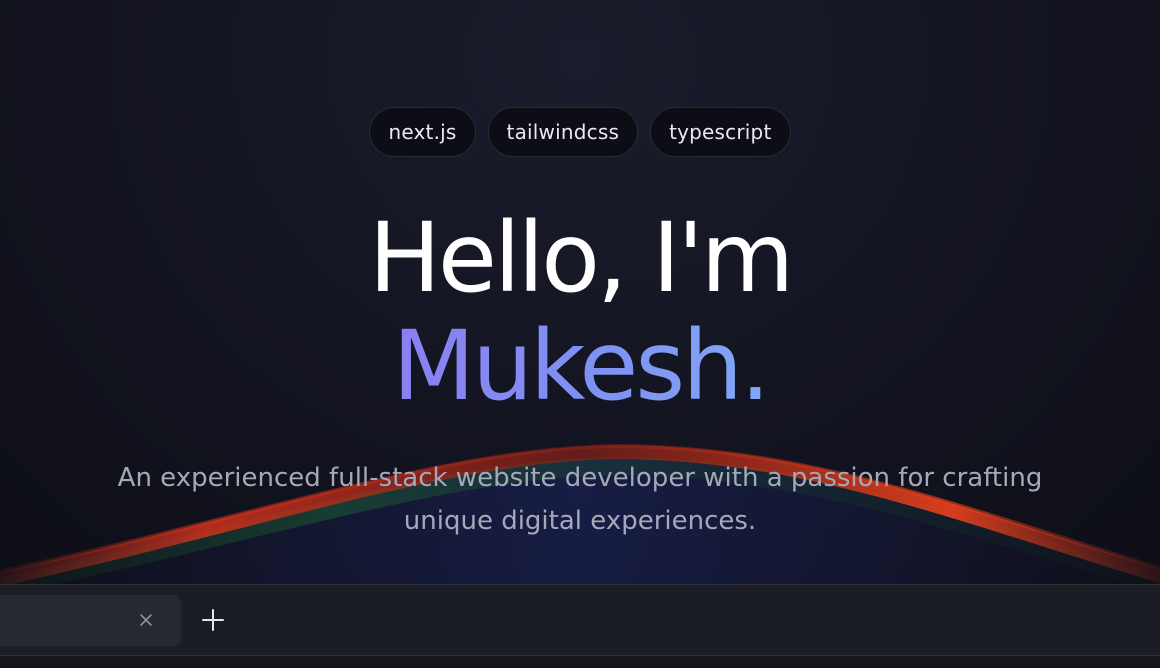 The width and height of the screenshot is (1160, 668). I want to click on plus-icon, so click(213, 620).